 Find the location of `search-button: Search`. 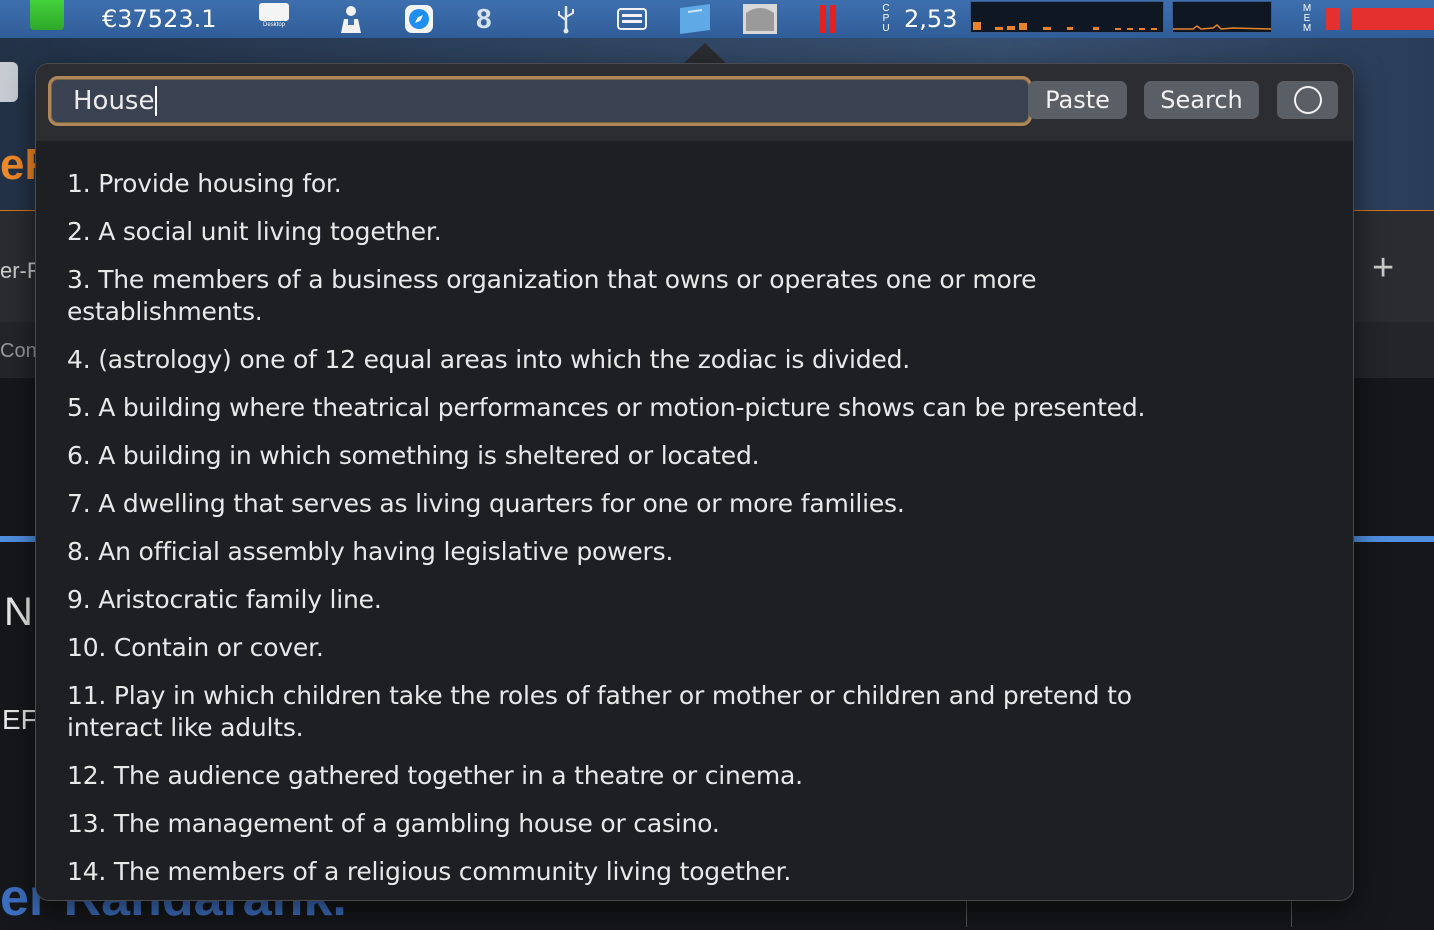

search-button: Search is located at coordinates (1201, 100).